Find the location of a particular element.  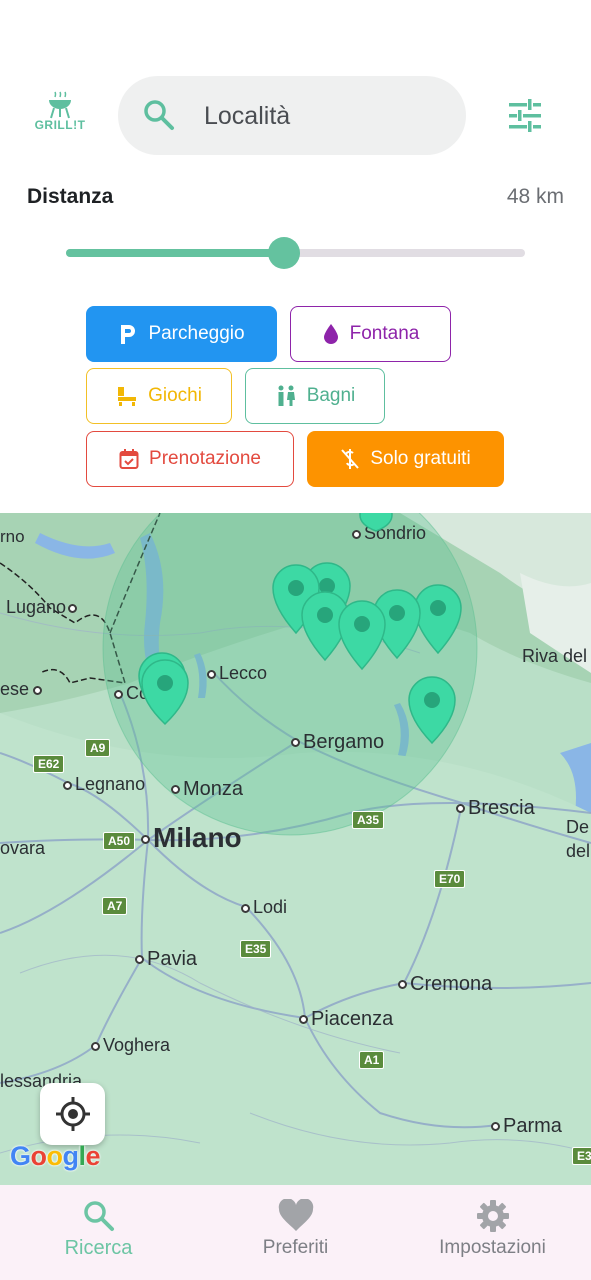

filter-chip-giochi: Giochi is located at coordinates (159, 396).